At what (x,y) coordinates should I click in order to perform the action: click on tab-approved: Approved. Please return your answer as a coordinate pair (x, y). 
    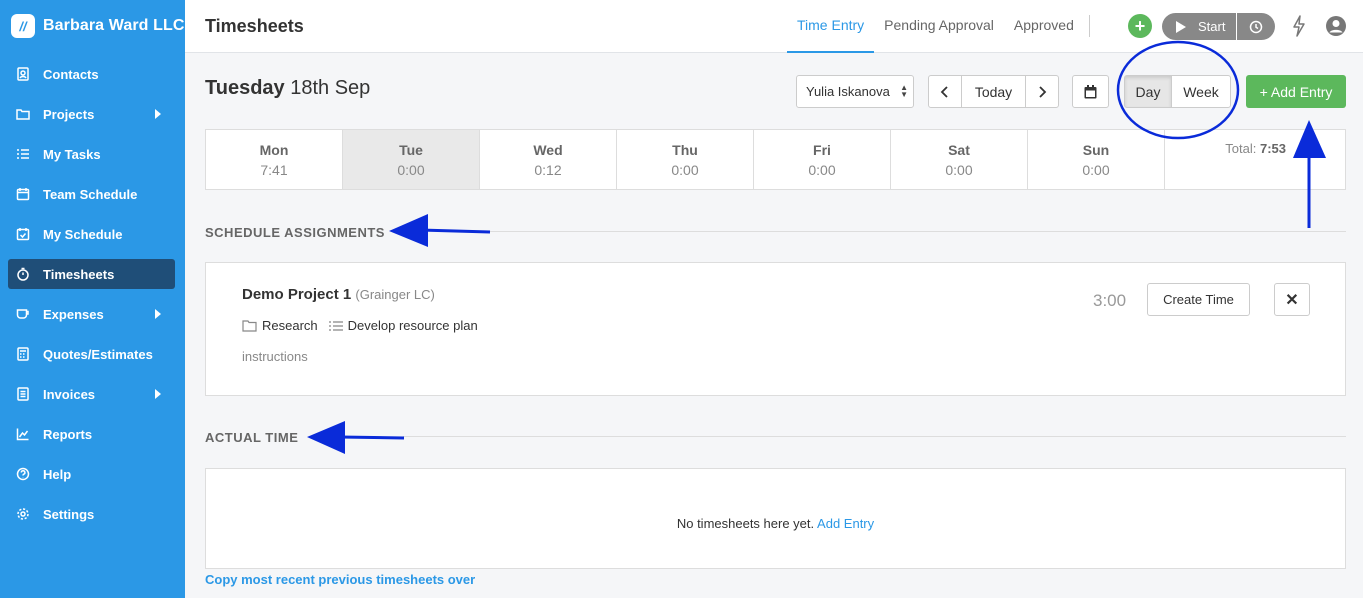
    Looking at the image, I should click on (1044, 26).